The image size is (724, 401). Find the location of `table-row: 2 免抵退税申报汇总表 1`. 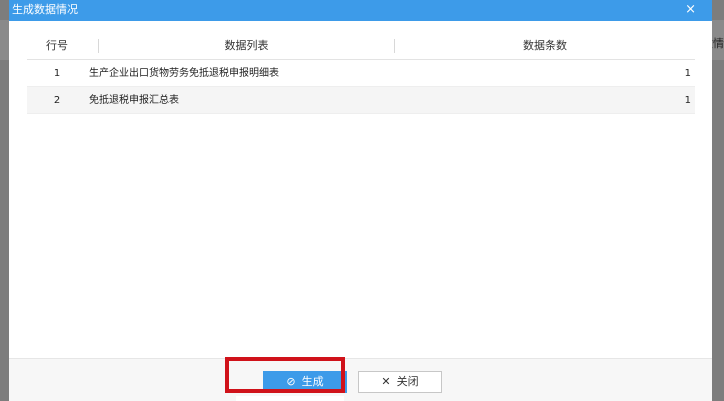

table-row: 2 免抵退税申报汇总表 1 is located at coordinates (361, 100).